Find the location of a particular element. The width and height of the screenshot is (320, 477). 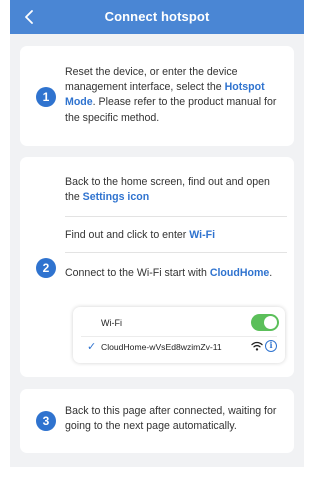

page-title: Connect hotspot is located at coordinates (157, 16).